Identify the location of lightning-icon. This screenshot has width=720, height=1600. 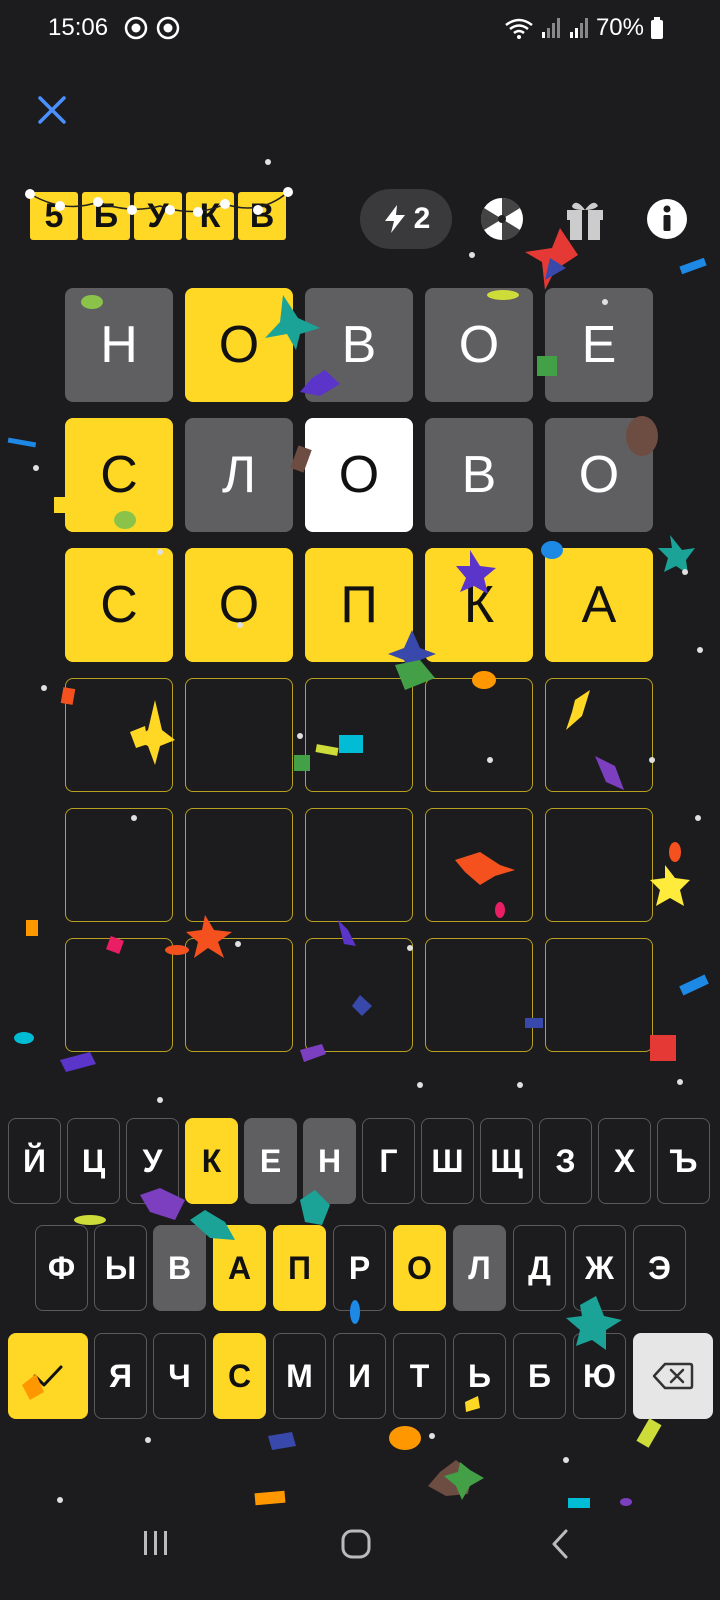
(394, 219).